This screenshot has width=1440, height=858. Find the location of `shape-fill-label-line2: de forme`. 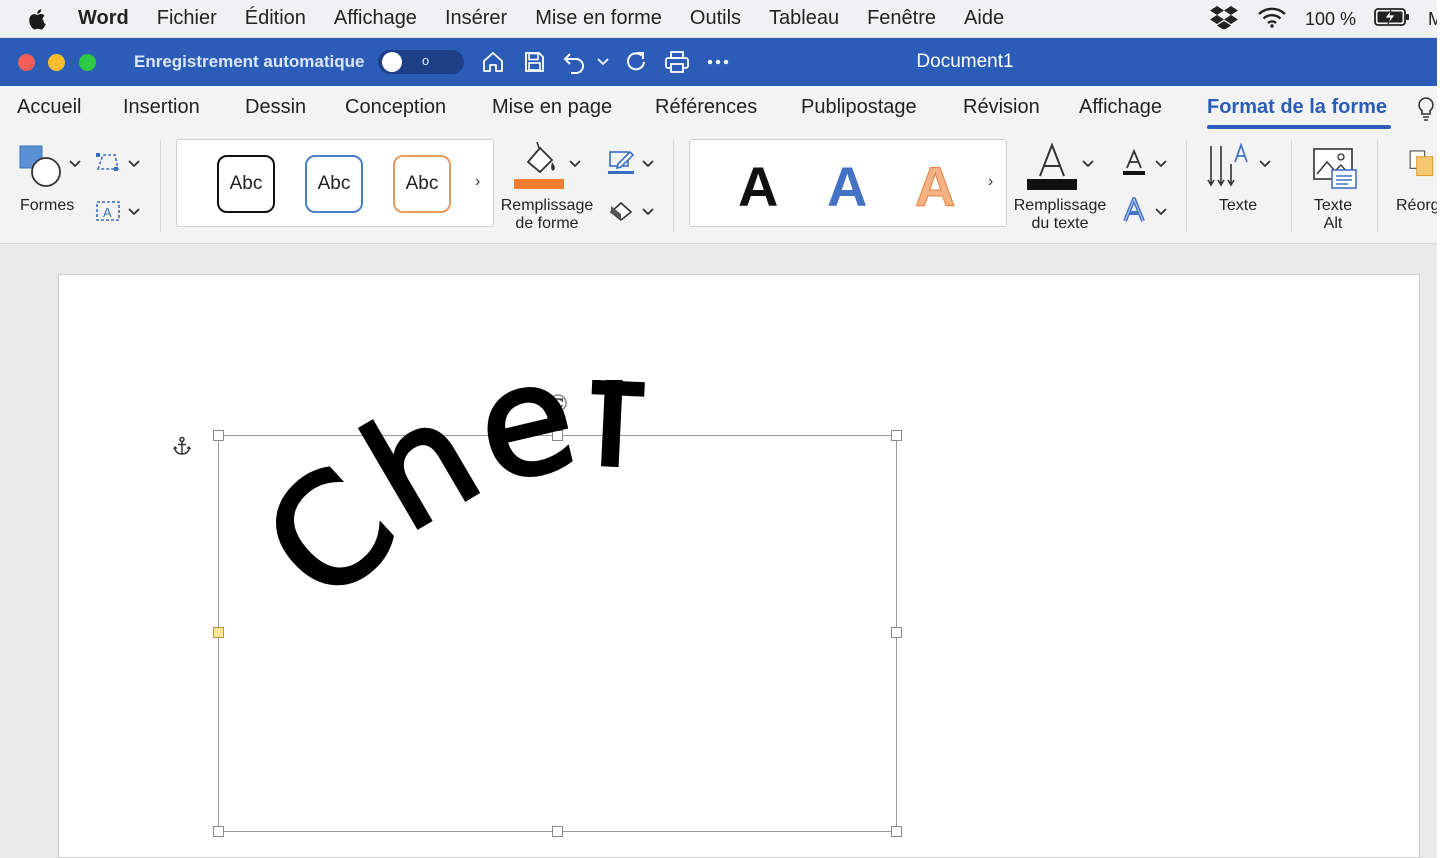

shape-fill-label-line2: de forme is located at coordinates (547, 224).